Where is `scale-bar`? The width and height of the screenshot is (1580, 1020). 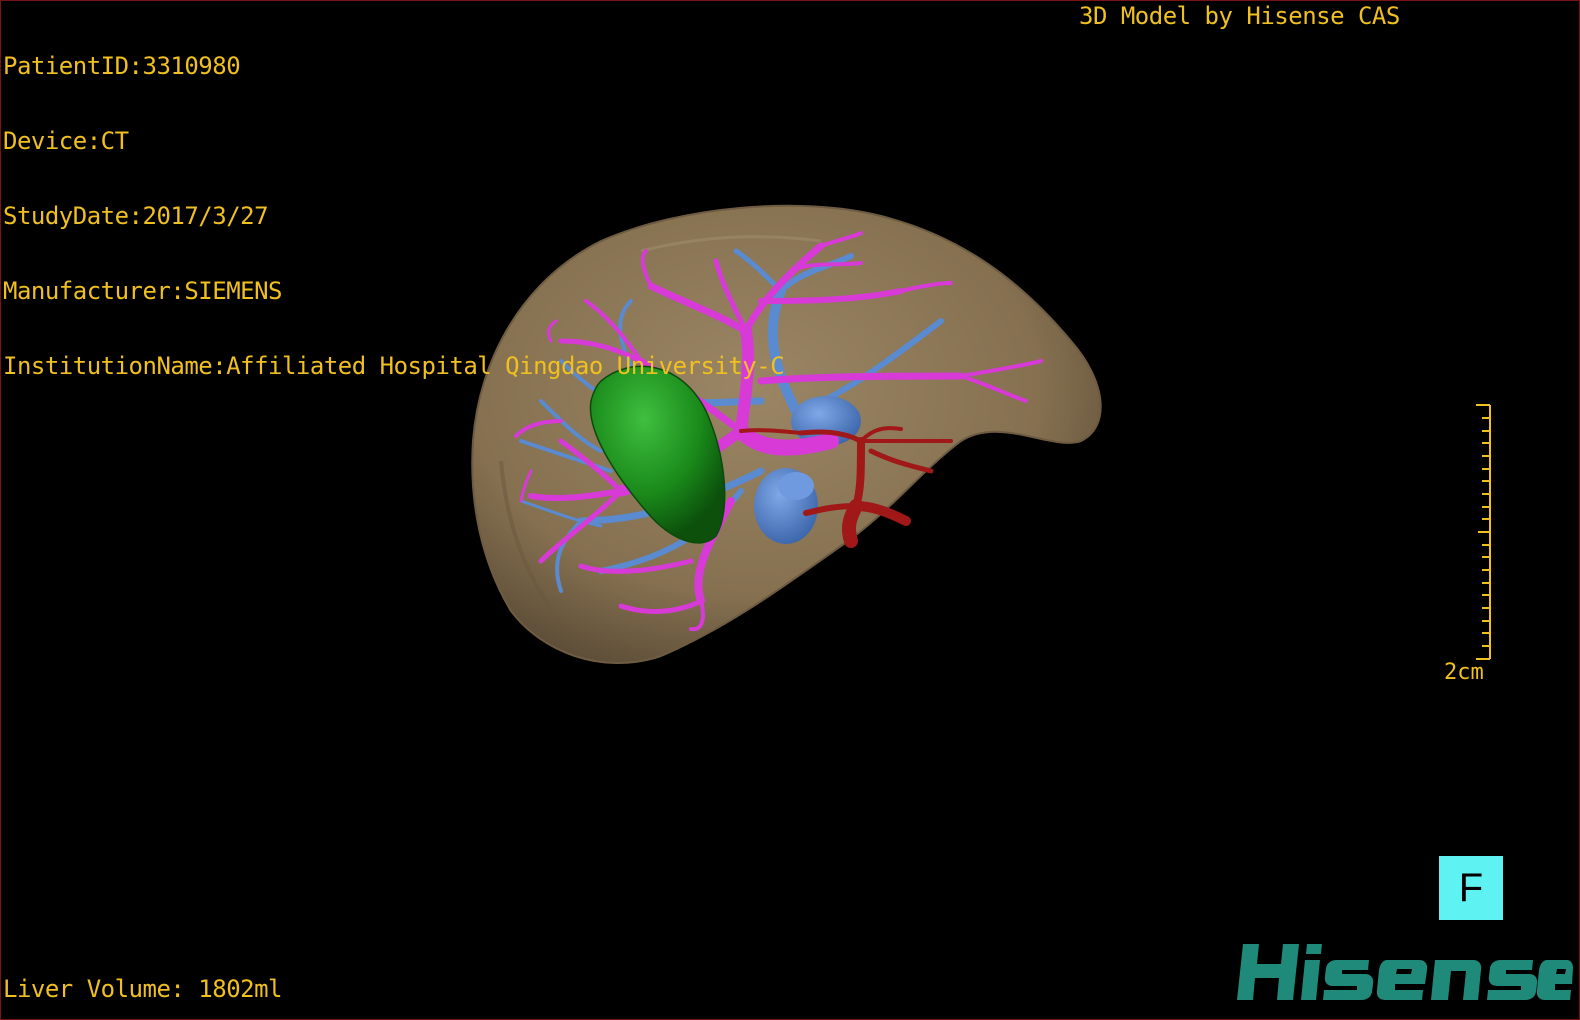
scale-bar is located at coordinates (1483, 532).